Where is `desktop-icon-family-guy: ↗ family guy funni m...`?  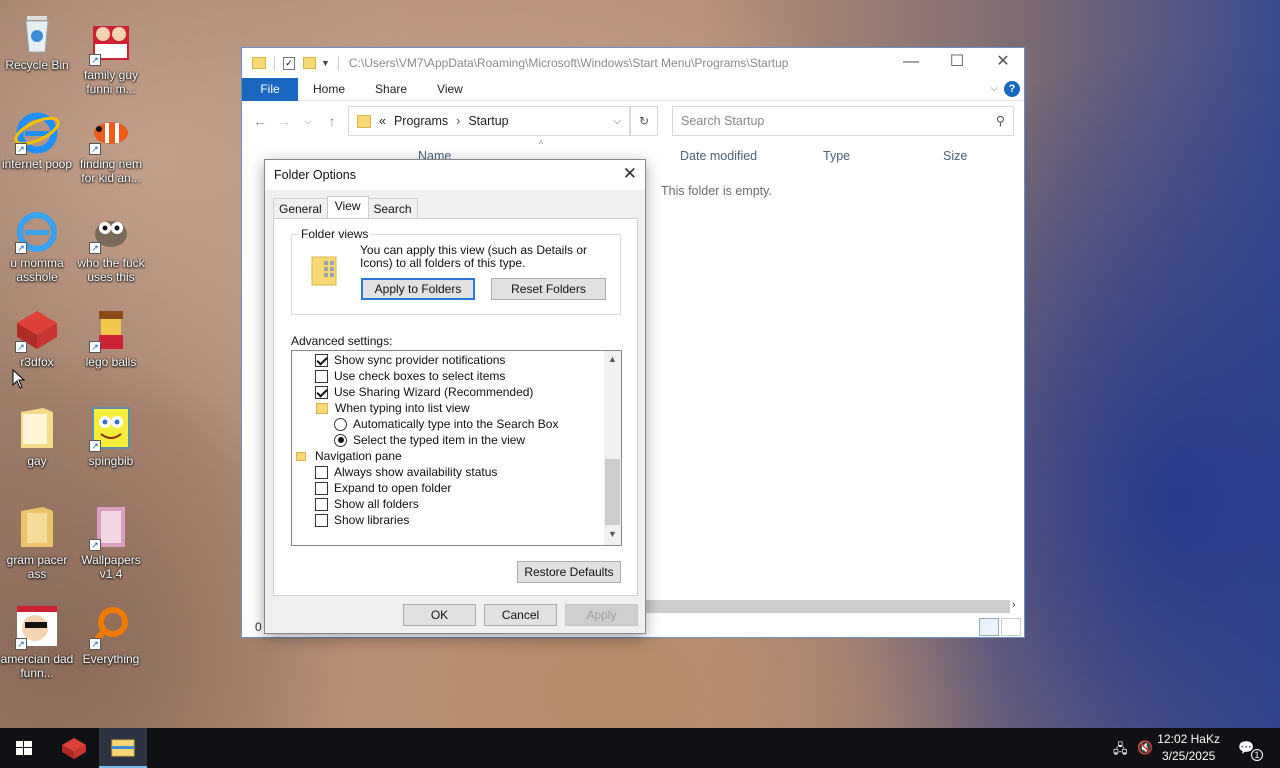
desktop-icon-family-guy: ↗ family guy funni m... is located at coordinates (111, 57).